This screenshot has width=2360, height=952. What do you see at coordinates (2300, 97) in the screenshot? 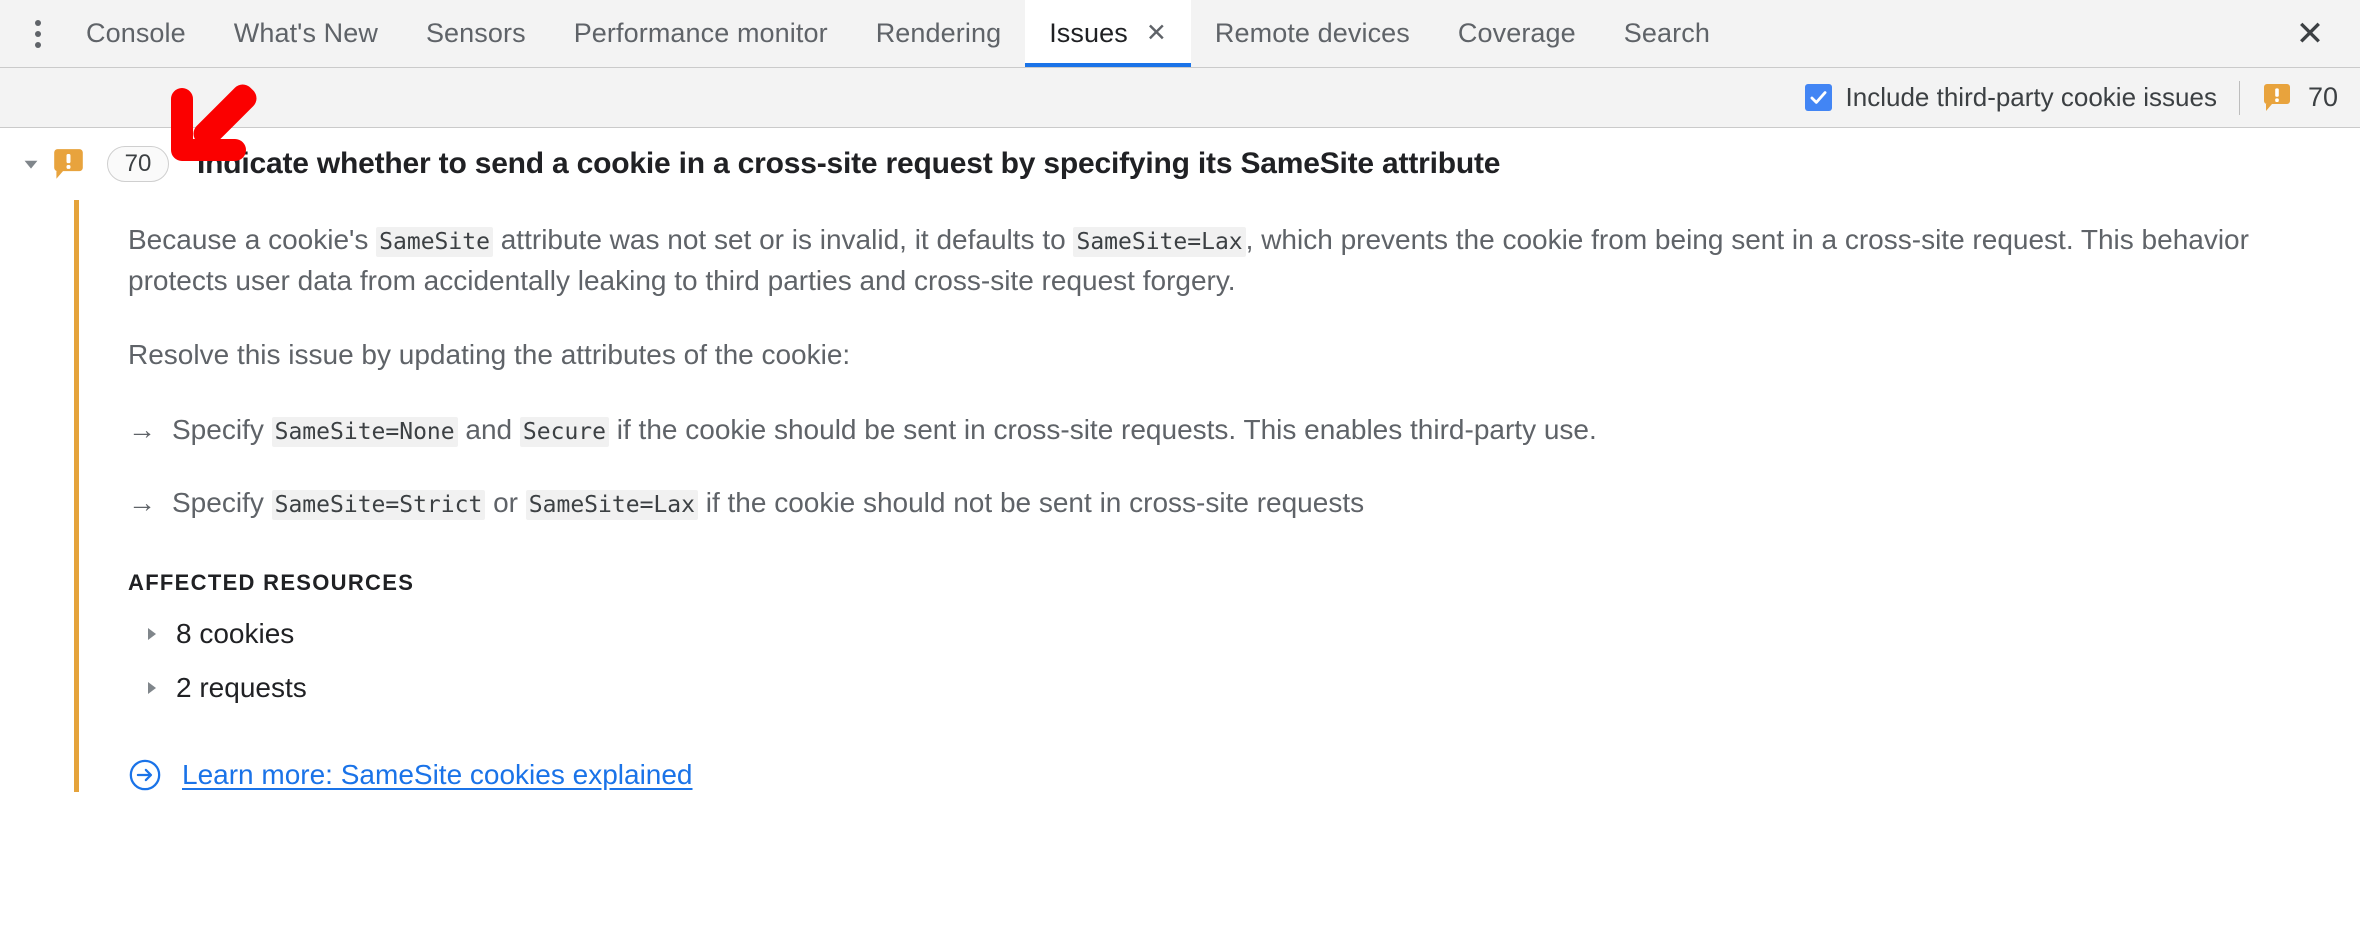
I see `warning-count-group: 70` at bounding box center [2300, 97].